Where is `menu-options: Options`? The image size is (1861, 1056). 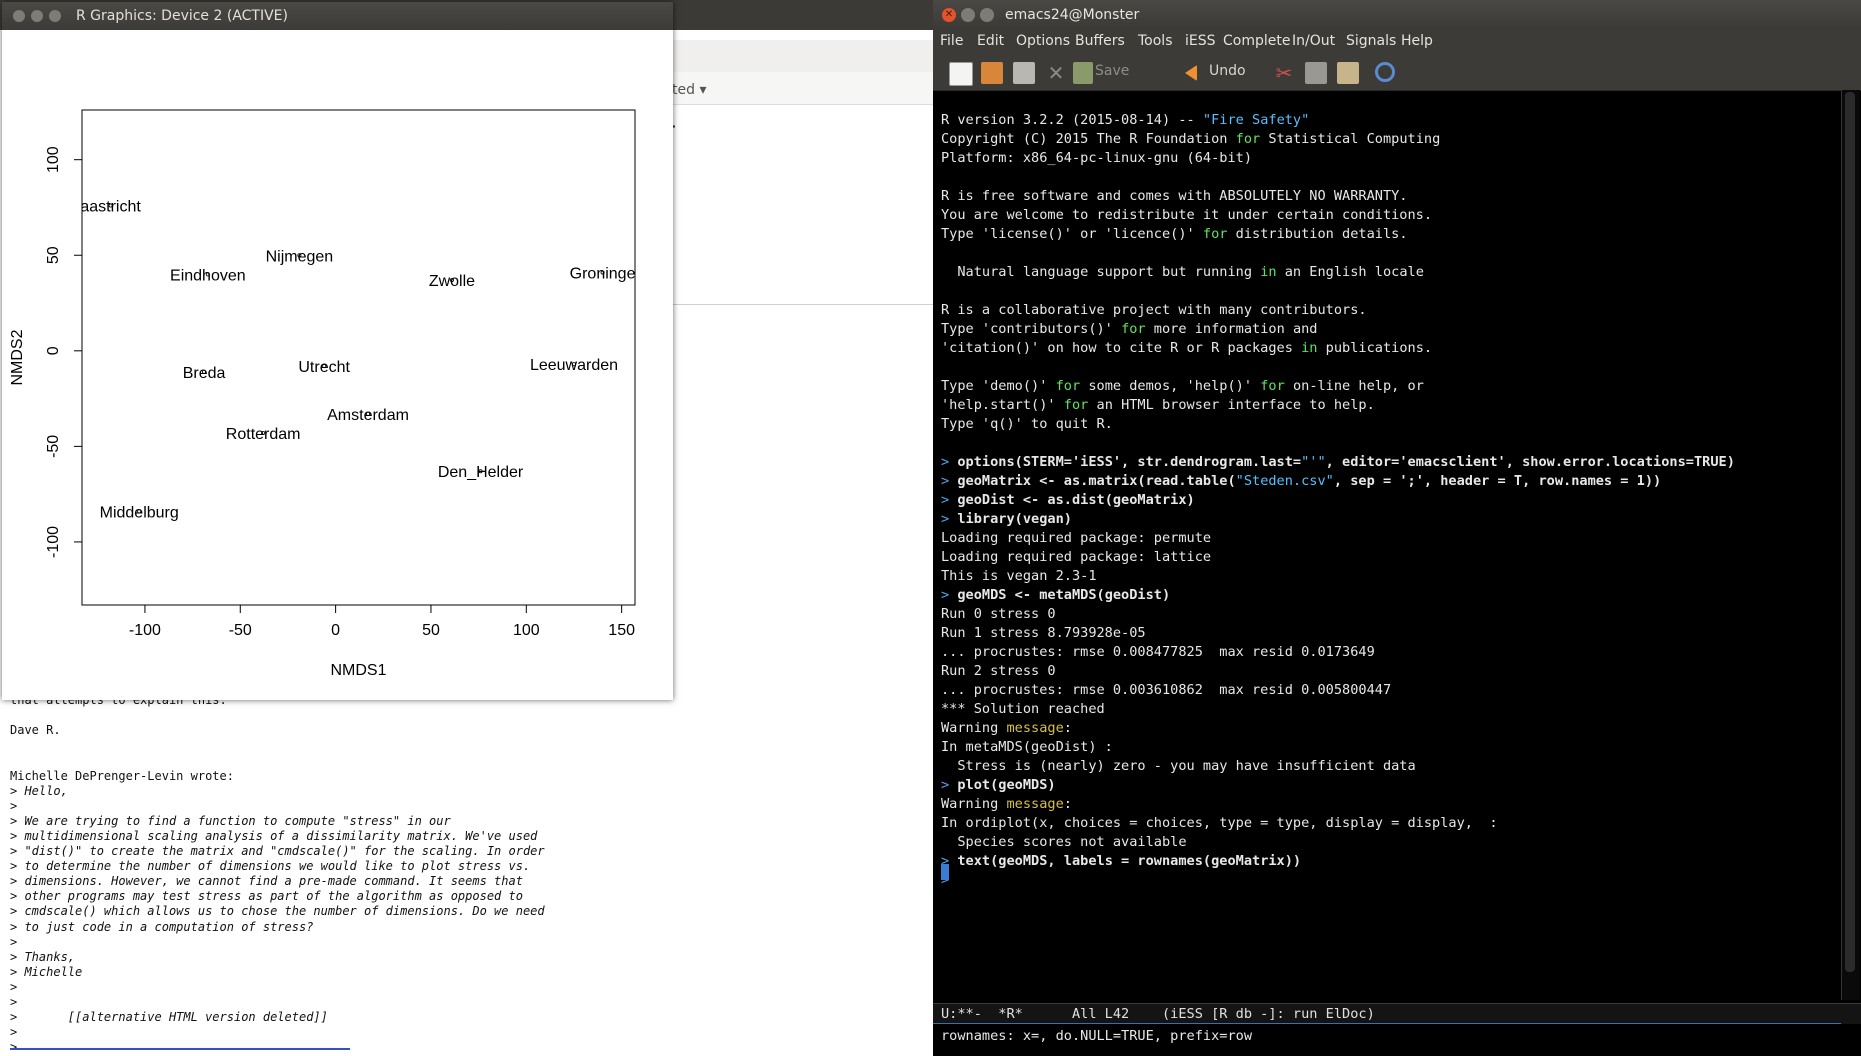 menu-options: Options is located at coordinates (1043, 41).